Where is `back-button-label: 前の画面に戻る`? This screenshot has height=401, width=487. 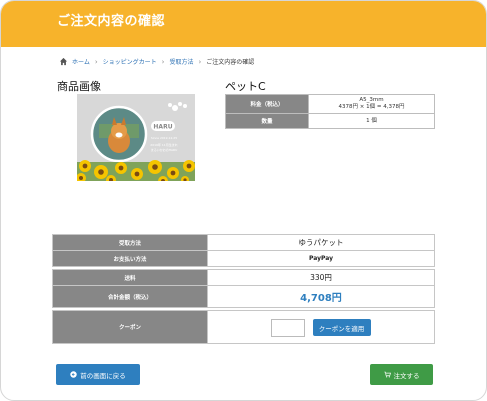 back-button-label: 前の画面に戻る is located at coordinates (103, 375).